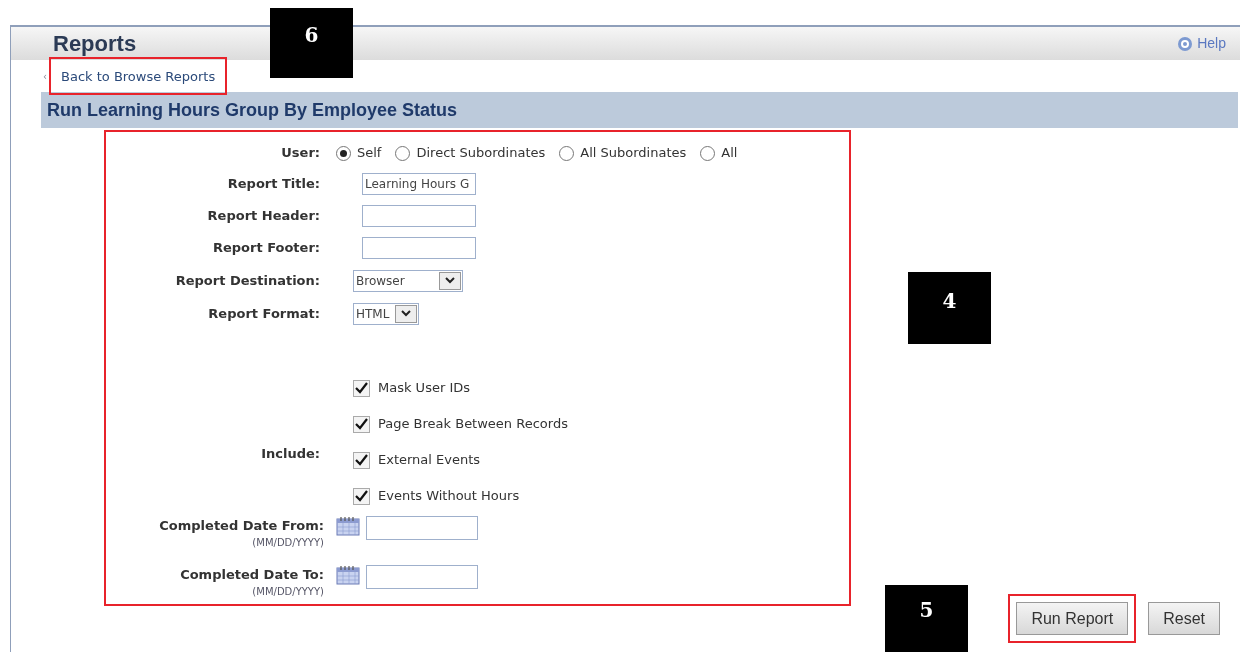 This screenshot has width=1240, height=652. What do you see at coordinates (408, 280) in the screenshot?
I see `dropdown: Browser` at bounding box center [408, 280].